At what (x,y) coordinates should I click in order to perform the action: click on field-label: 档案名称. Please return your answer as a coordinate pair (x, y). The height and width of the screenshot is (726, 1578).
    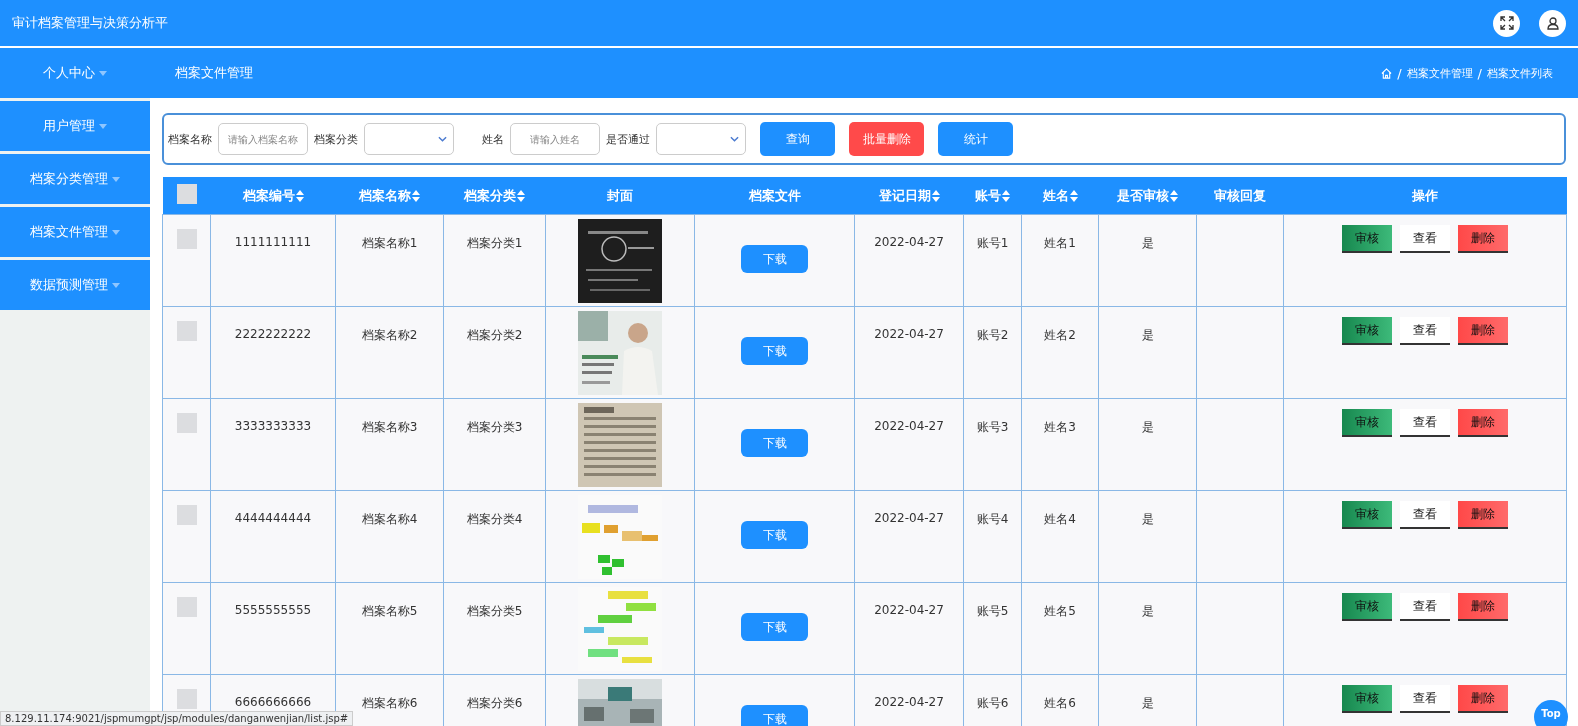
    Looking at the image, I should click on (190, 139).